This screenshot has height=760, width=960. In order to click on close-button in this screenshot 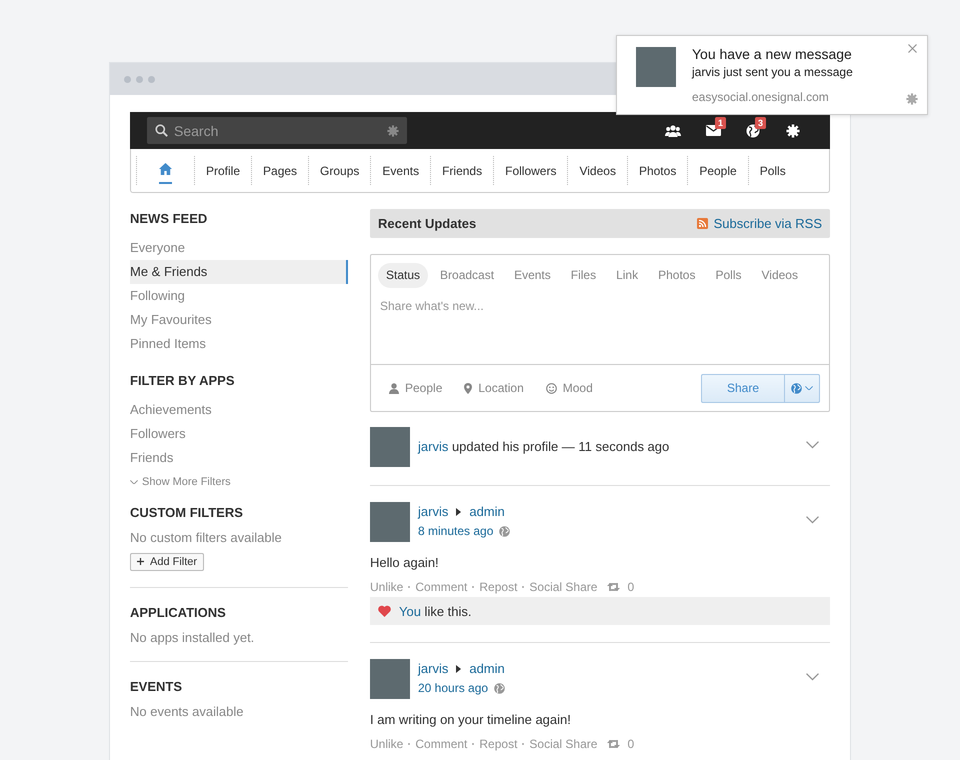, I will do `click(912, 48)`.